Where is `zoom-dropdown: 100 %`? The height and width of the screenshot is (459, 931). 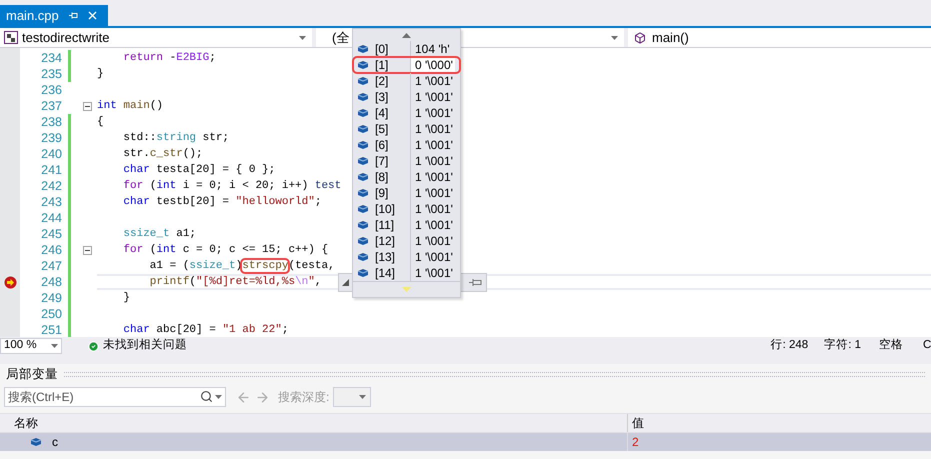 zoom-dropdown: 100 % is located at coordinates (31, 346).